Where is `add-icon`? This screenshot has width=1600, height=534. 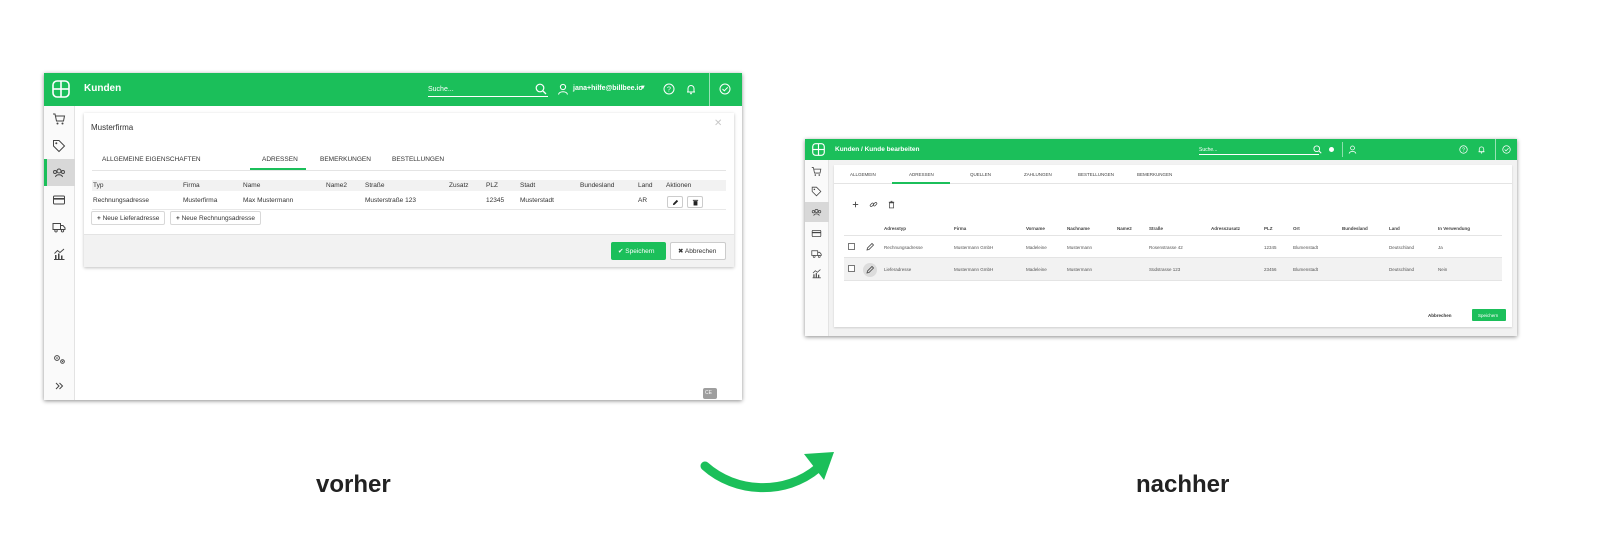 add-icon is located at coordinates (855, 204).